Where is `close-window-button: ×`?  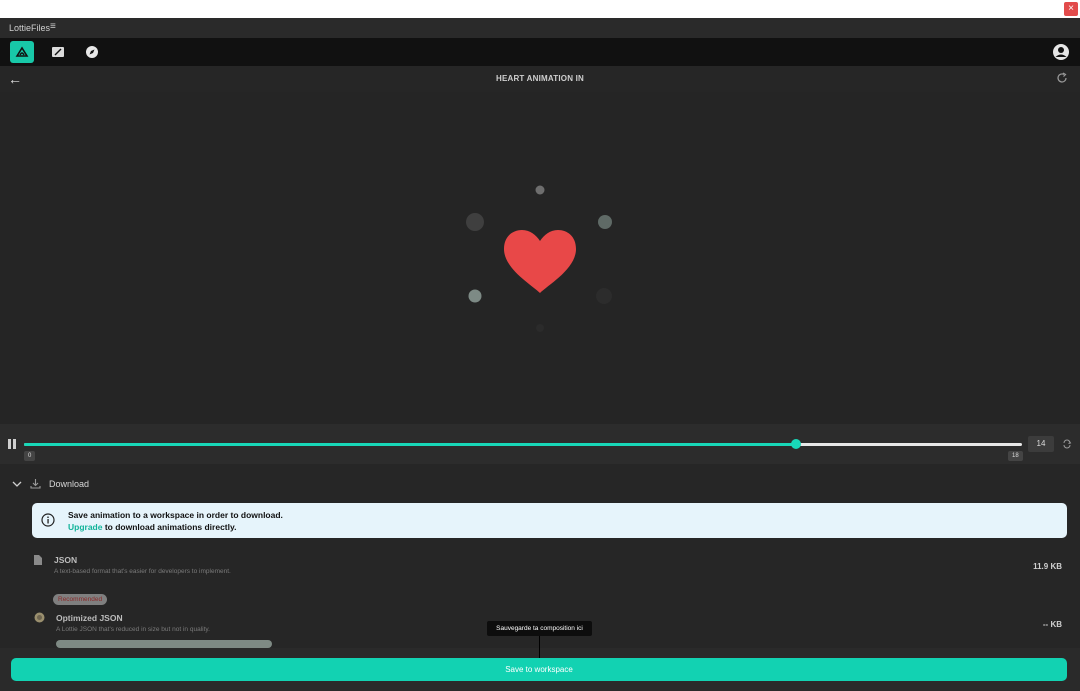 close-window-button: × is located at coordinates (1071, 9).